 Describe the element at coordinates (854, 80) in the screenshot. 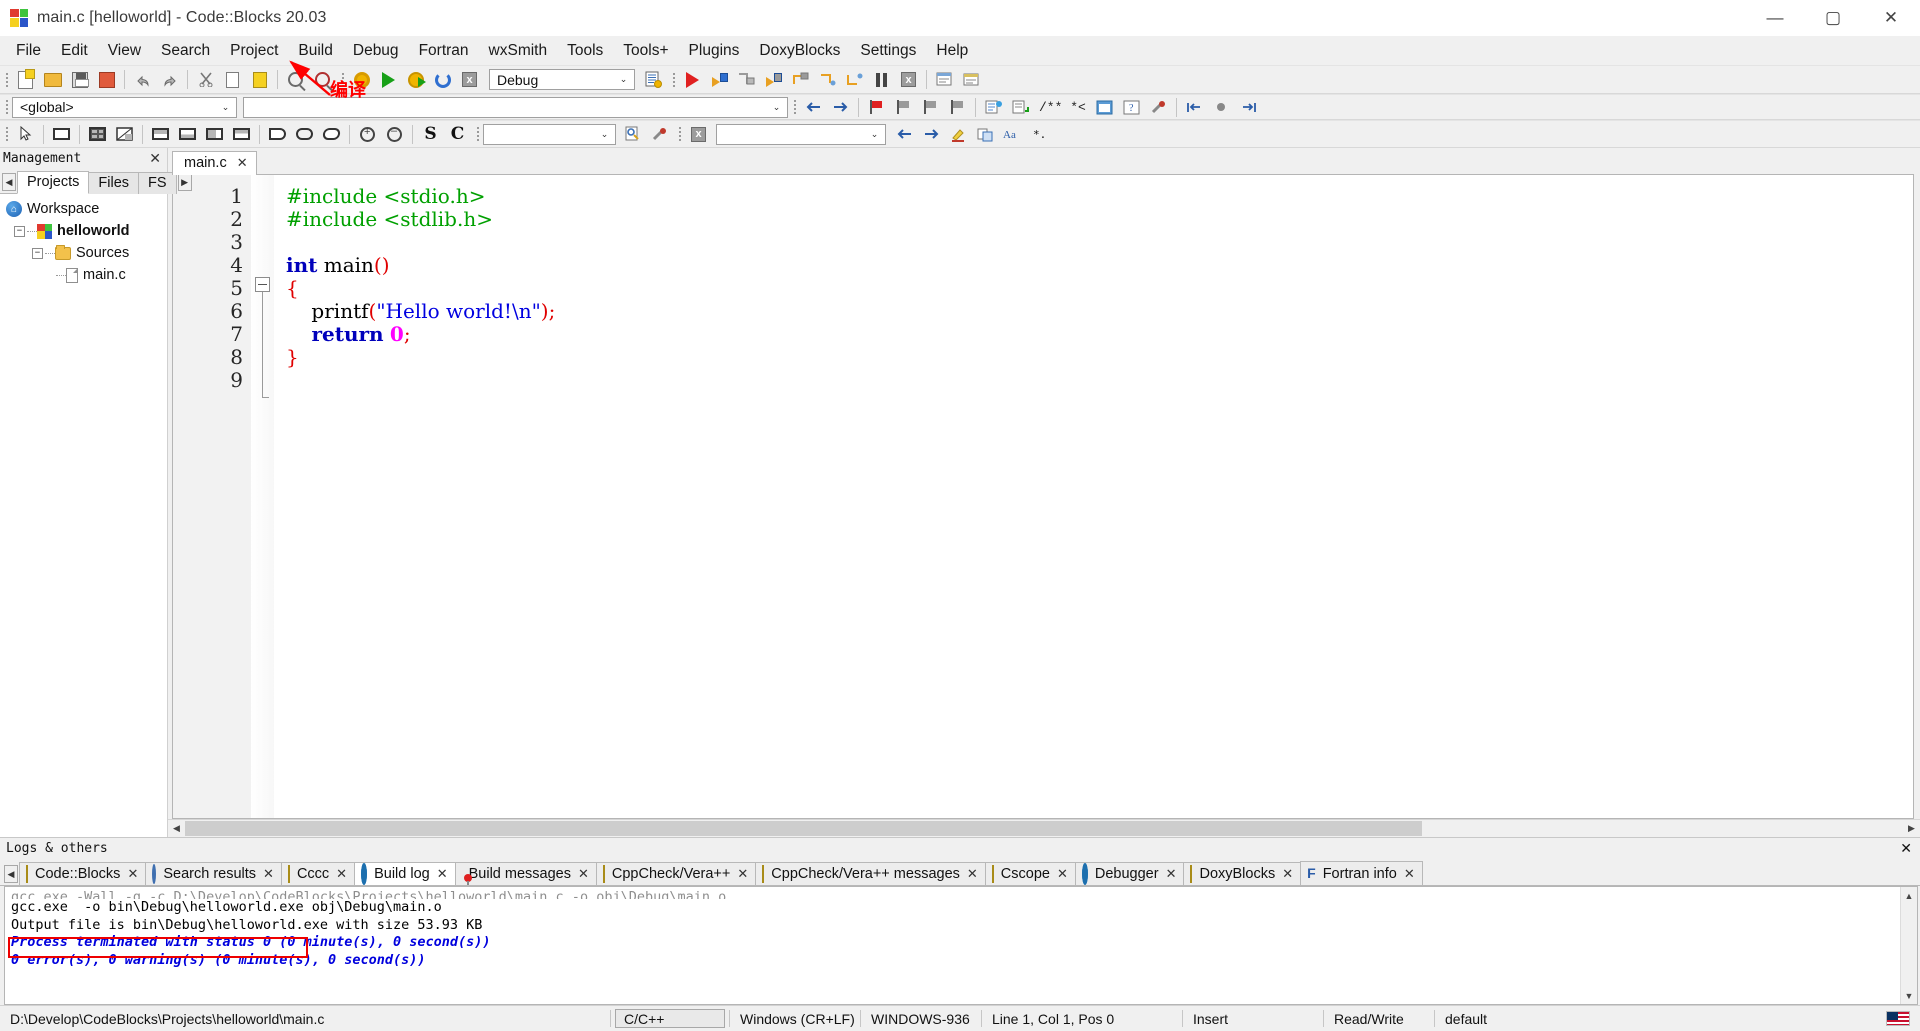

I see `step-into-instruction-button` at that location.